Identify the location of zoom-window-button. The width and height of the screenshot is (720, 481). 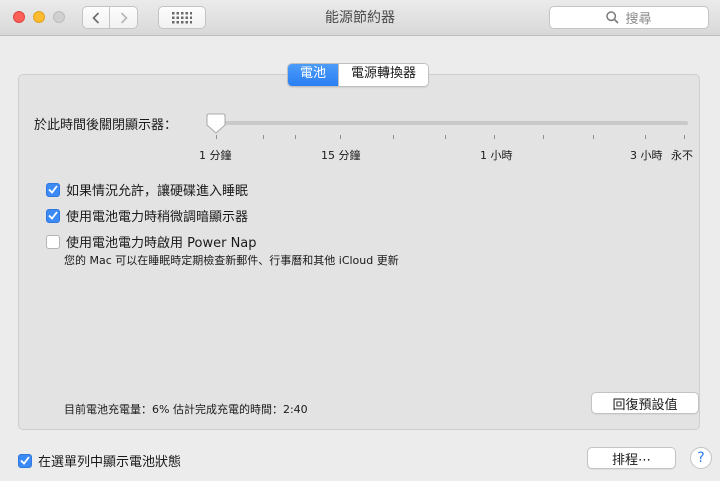
(59, 17).